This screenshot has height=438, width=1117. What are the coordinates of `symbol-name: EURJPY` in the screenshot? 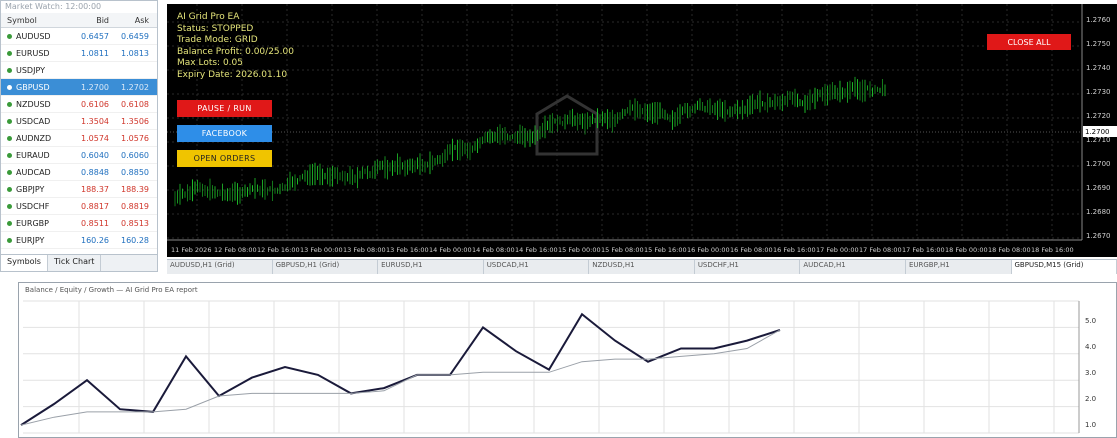 It's located at (37, 240).